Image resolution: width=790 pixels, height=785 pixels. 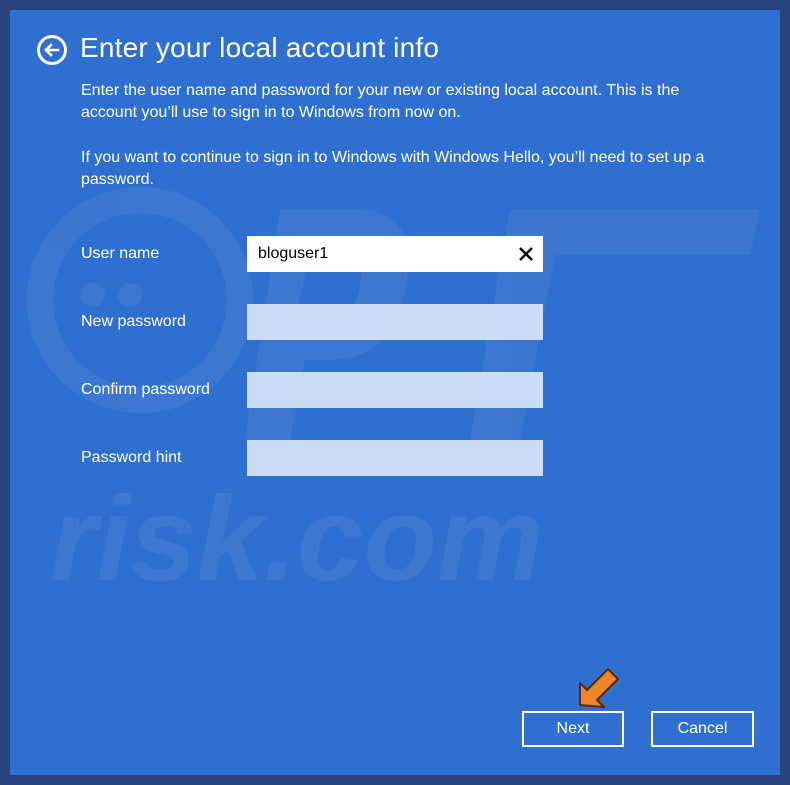 What do you see at coordinates (377, 390) in the screenshot?
I see `confirm-password-input` at bounding box center [377, 390].